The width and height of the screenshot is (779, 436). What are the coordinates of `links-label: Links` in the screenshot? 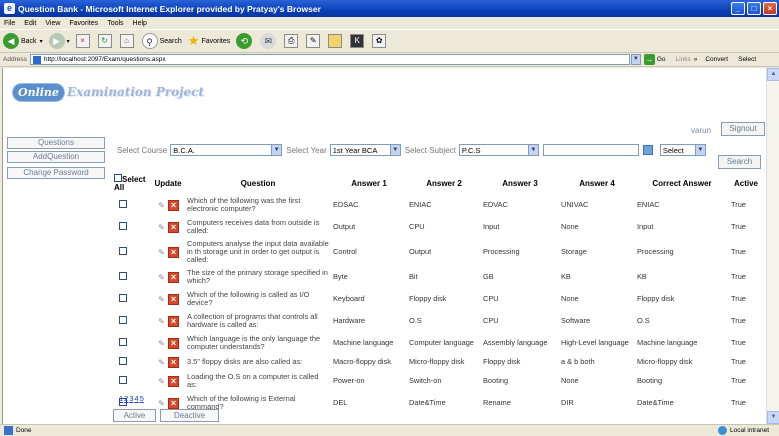 It's located at (683, 59).